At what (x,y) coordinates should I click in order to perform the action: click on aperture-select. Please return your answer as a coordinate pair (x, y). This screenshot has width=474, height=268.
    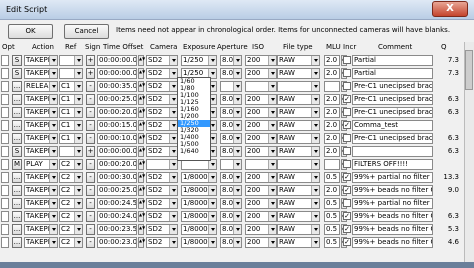
    Looking at the image, I should click on (231, 86).